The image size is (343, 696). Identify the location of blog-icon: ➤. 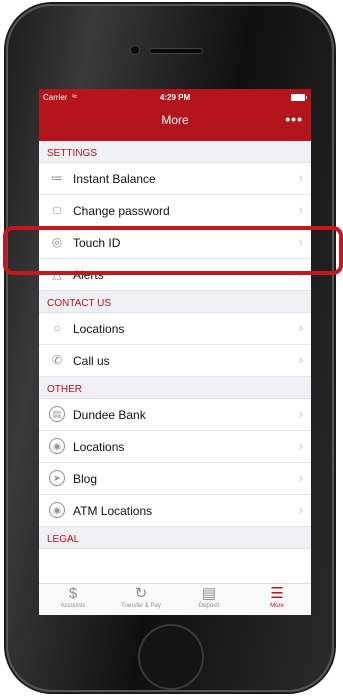
(57, 478).